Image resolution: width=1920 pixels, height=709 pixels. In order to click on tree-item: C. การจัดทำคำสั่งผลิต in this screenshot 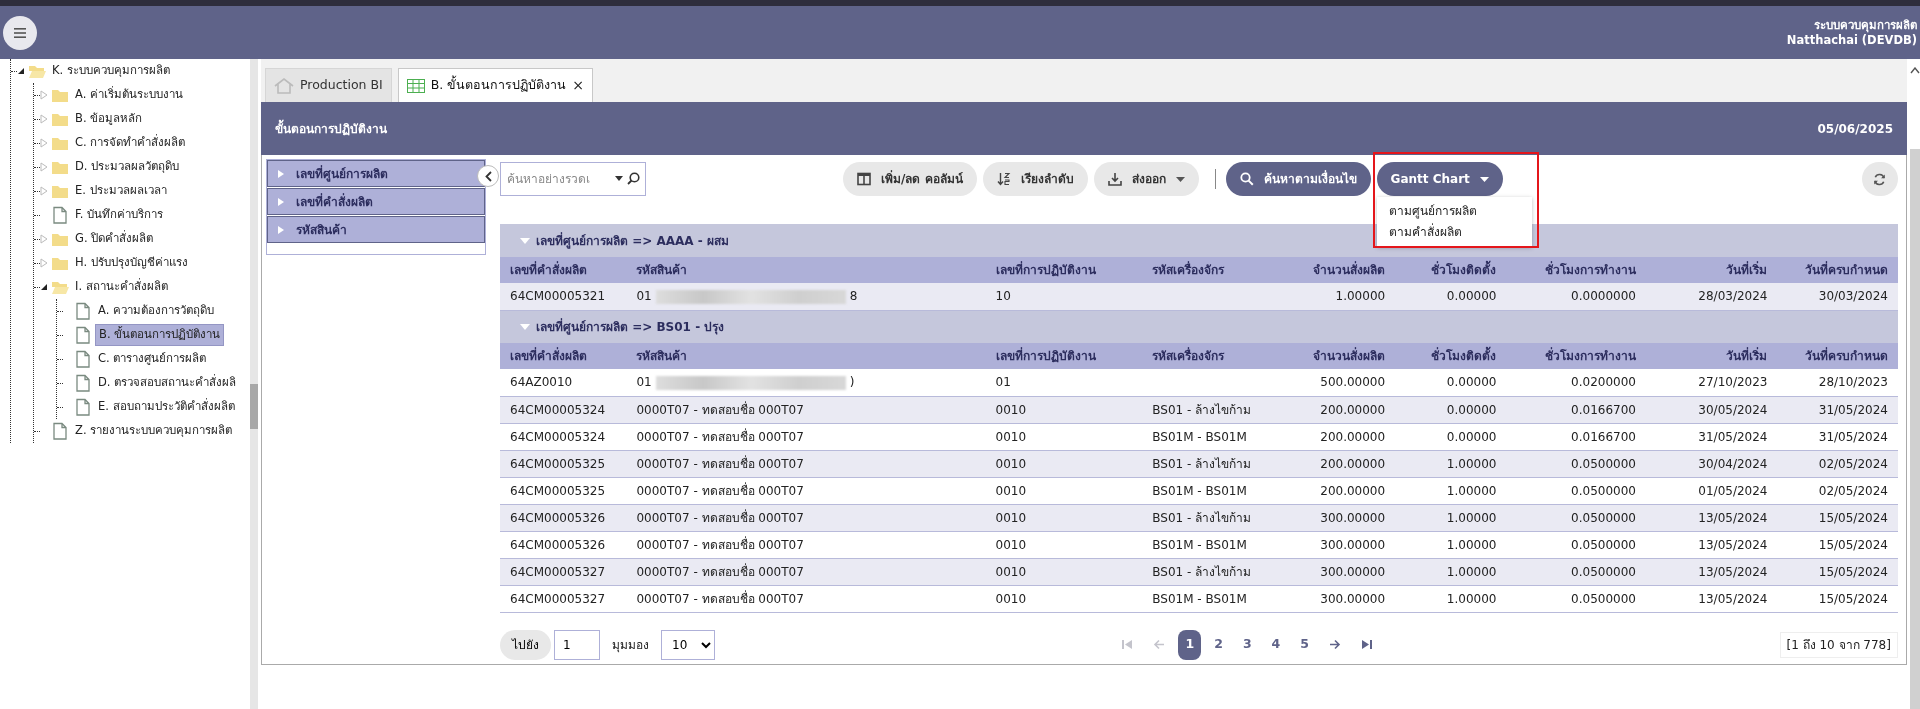, I will do `click(130, 143)`.